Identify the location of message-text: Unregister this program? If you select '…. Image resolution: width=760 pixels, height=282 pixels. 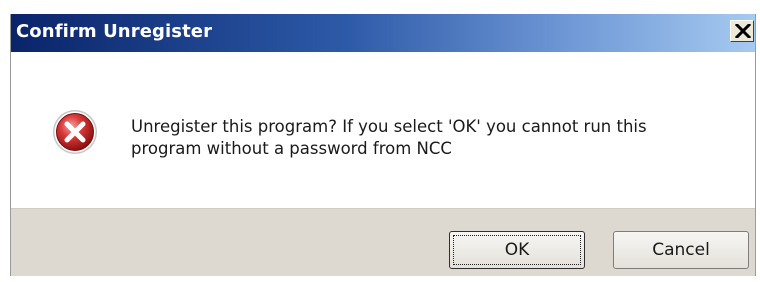
(431, 138).